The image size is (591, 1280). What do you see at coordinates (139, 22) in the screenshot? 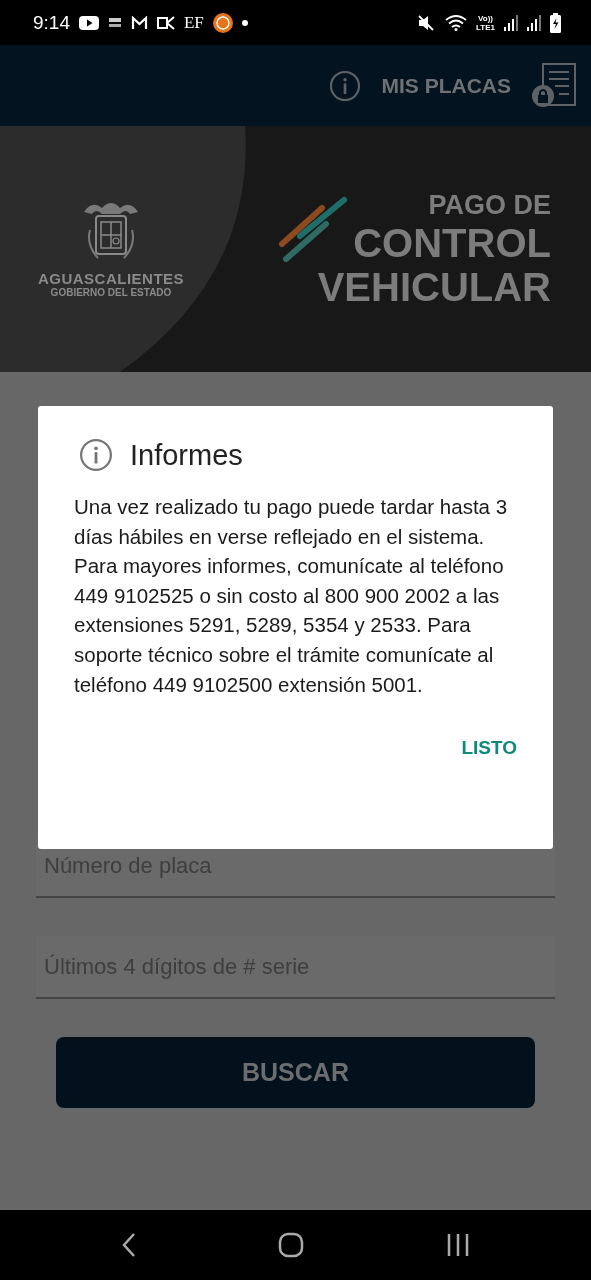
I see `mail-icon` at bounding box center [139, 22].